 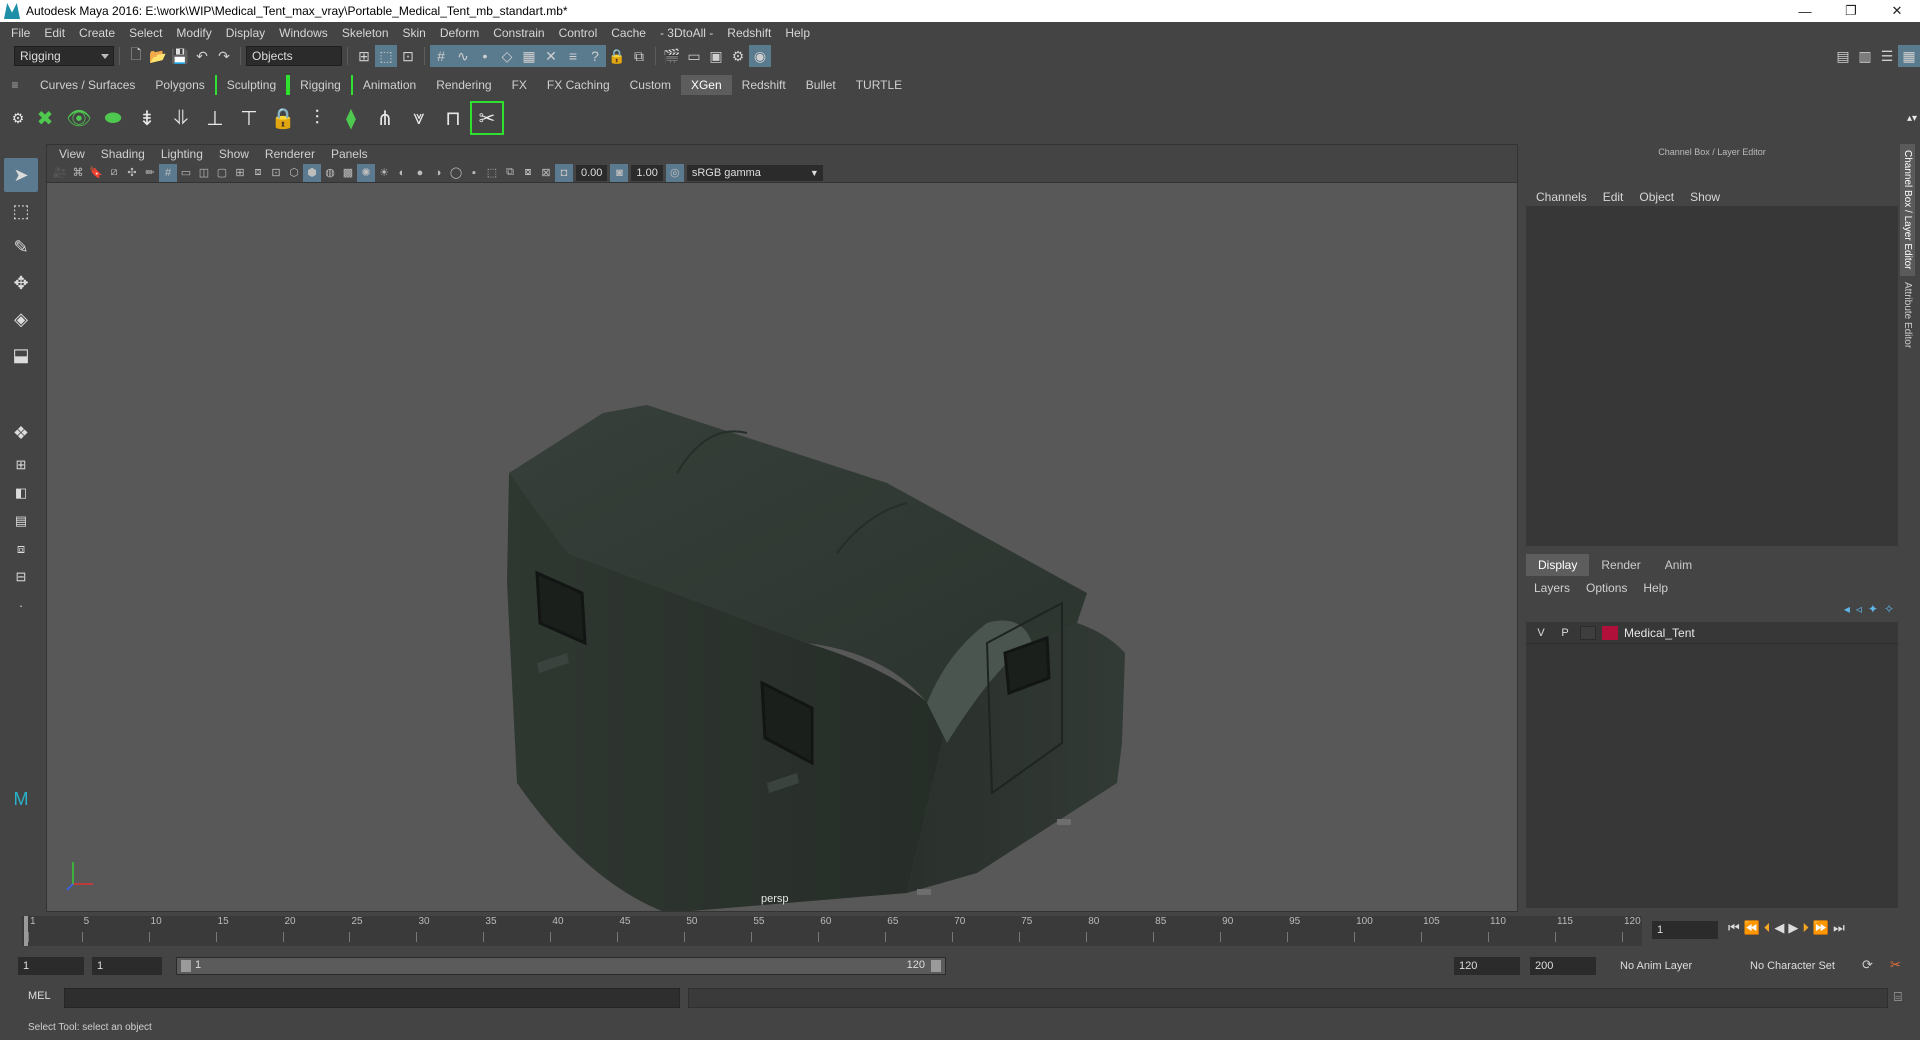 What do you see at coordinates (1705, 197) in the screenshot?
I see `channel-menu-show: Show` at bounding box center [1705, 197].